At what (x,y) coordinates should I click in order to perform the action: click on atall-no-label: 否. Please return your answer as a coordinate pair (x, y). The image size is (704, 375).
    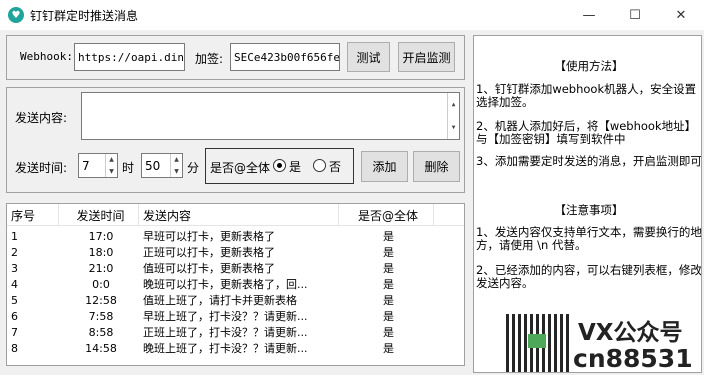
    Looking at the image, I should click on (335, 166).